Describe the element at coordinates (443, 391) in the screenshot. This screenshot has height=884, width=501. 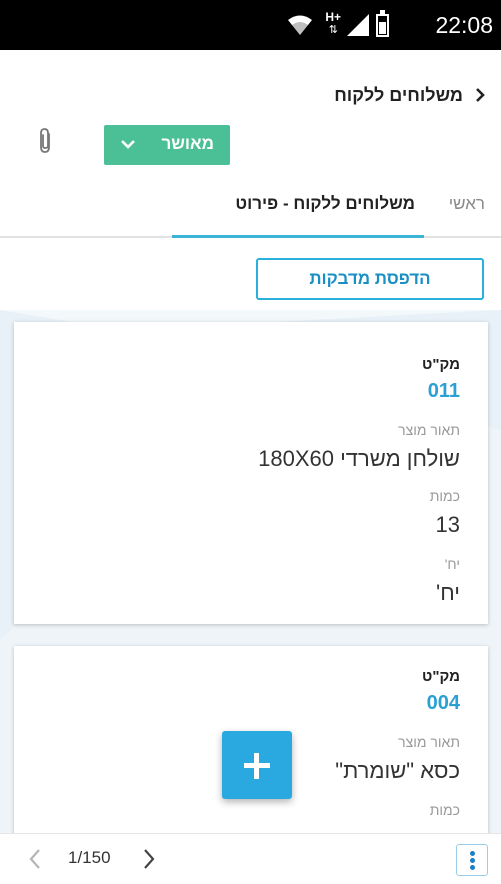
I see `sku-value: 011` at that location.